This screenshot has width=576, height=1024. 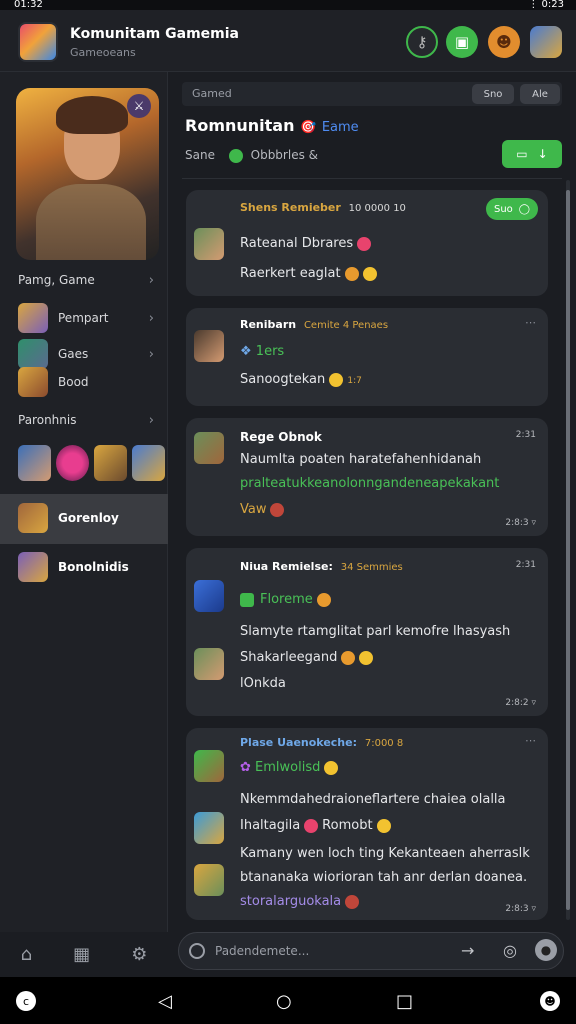 What do you see at coordinates (493, 94) in the screenshot?
I see `search-pill: Sno` at bounding box center [493, 94].